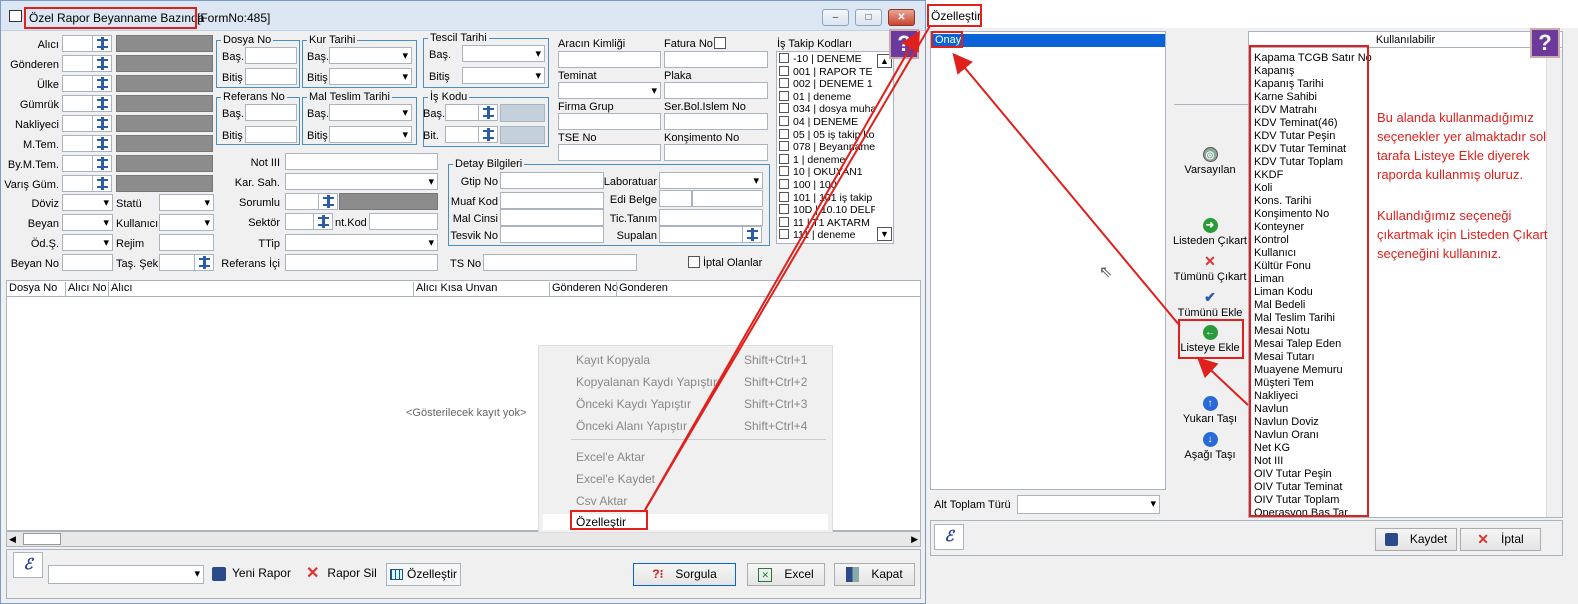  What do you see at coordinates (787, 268) in the screenshot?
I see `arrow-to-customize` at bounding box center [787, 268].